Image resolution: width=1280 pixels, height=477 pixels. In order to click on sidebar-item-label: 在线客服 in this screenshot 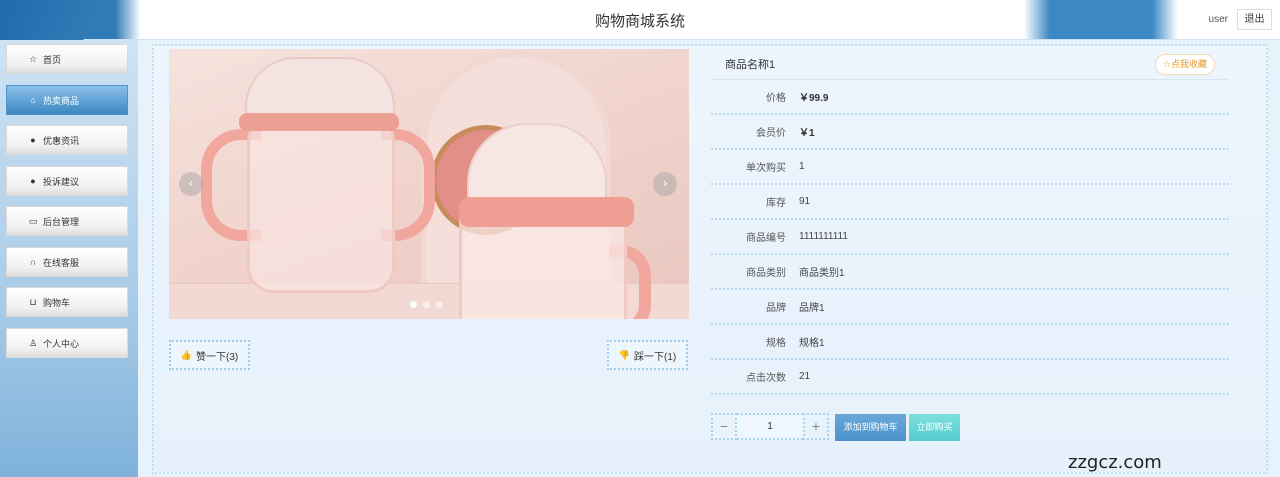, I will do `click(61, 262)`.